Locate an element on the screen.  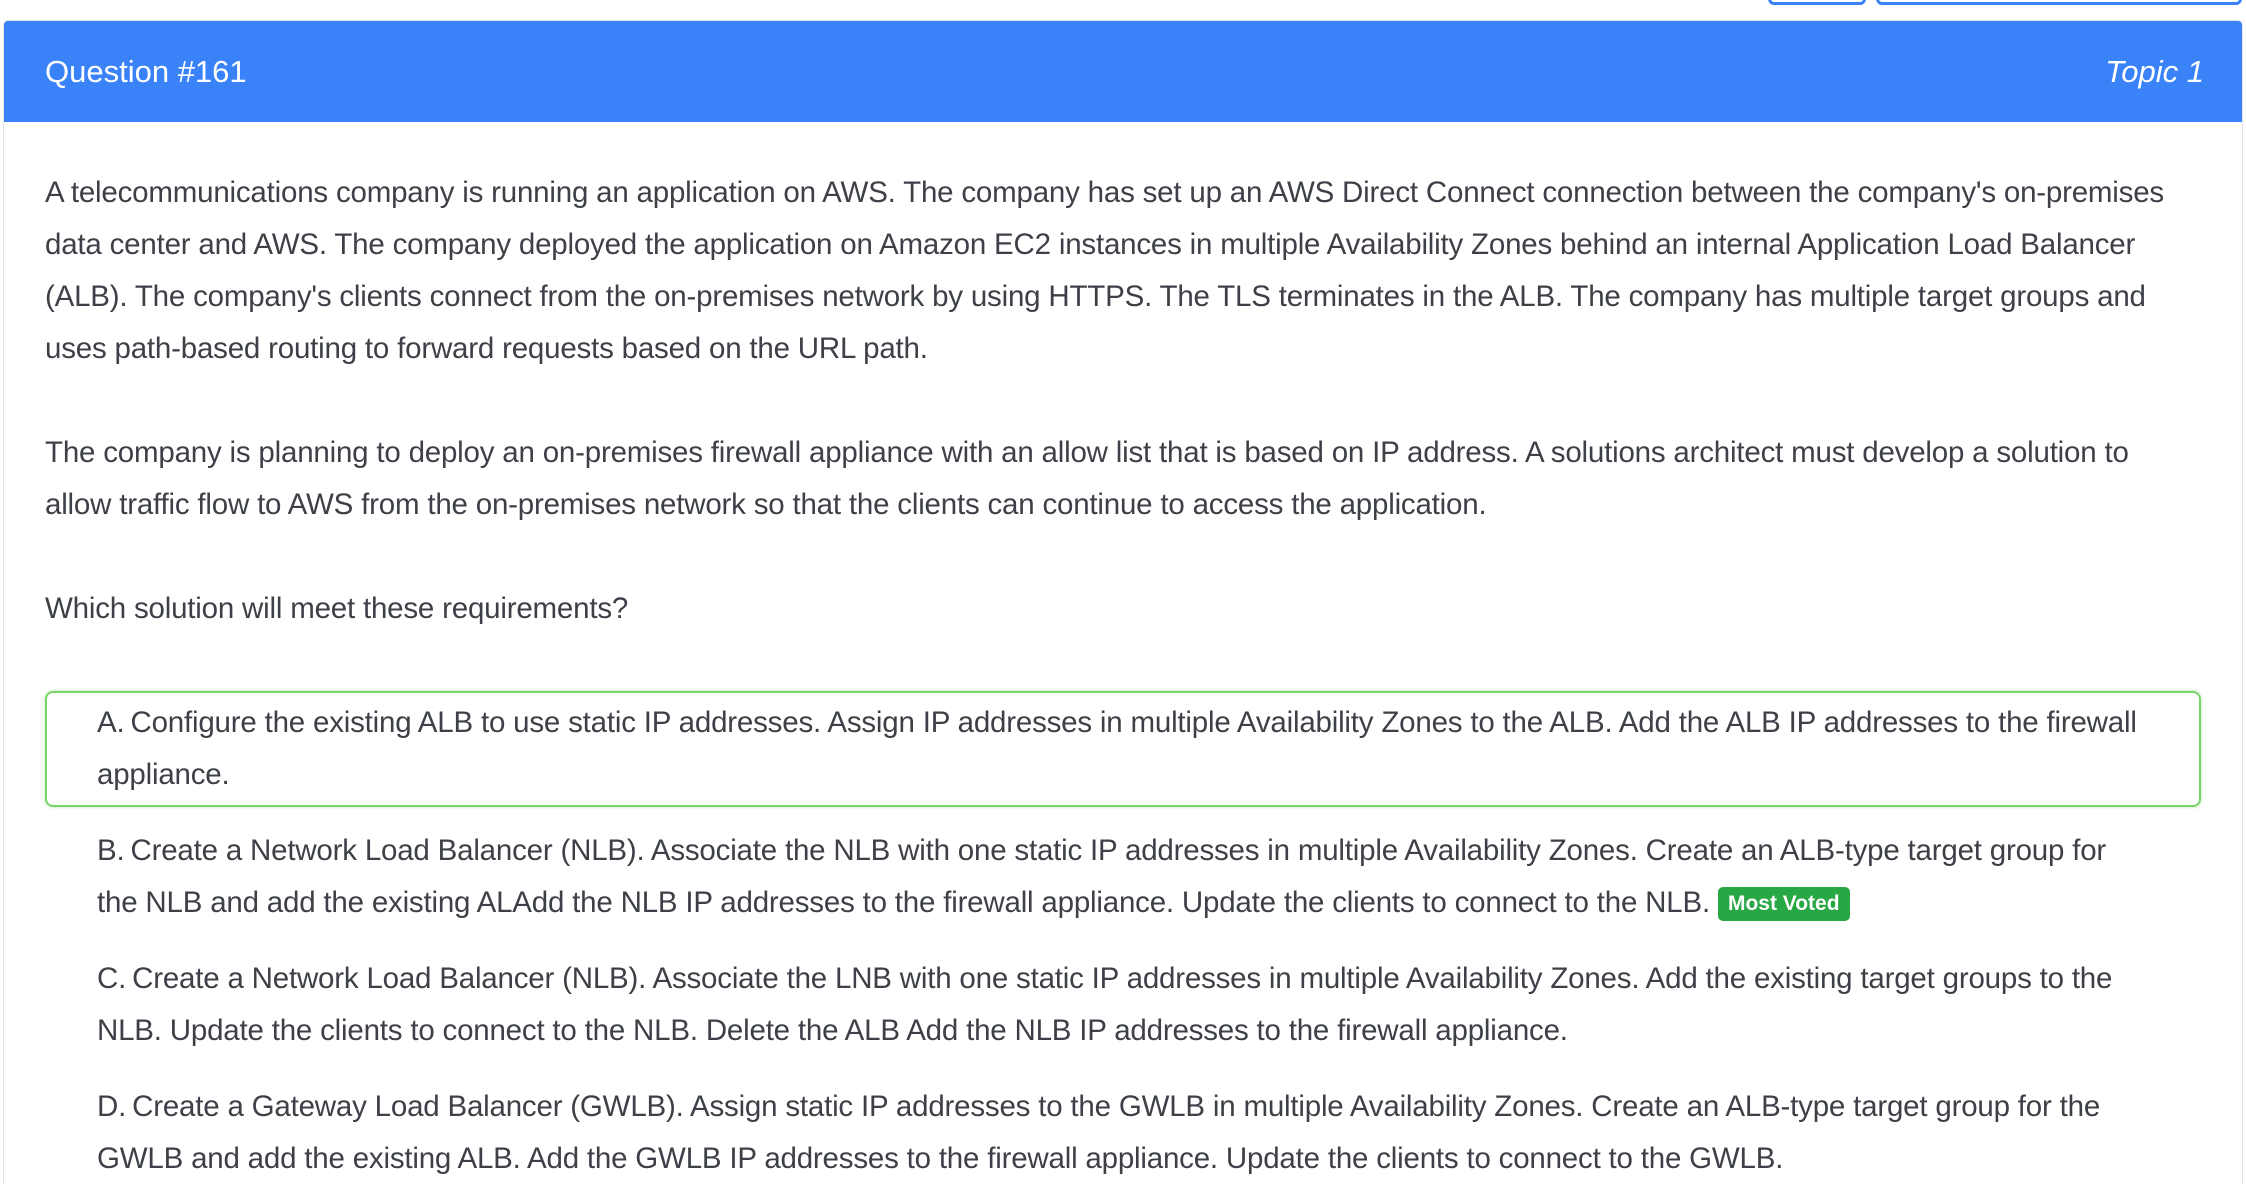
top-tab-button-wide is located at coordinates (2059, 2).